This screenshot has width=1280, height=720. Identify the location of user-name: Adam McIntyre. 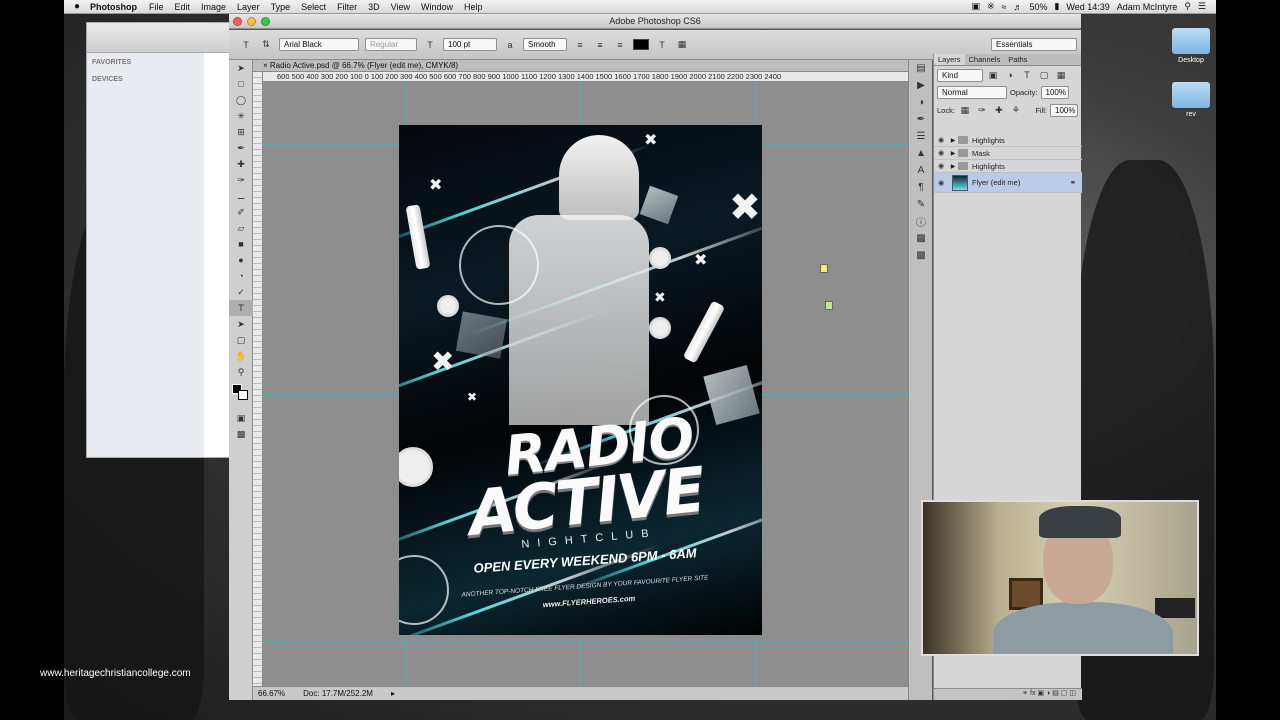
(1147, 7).